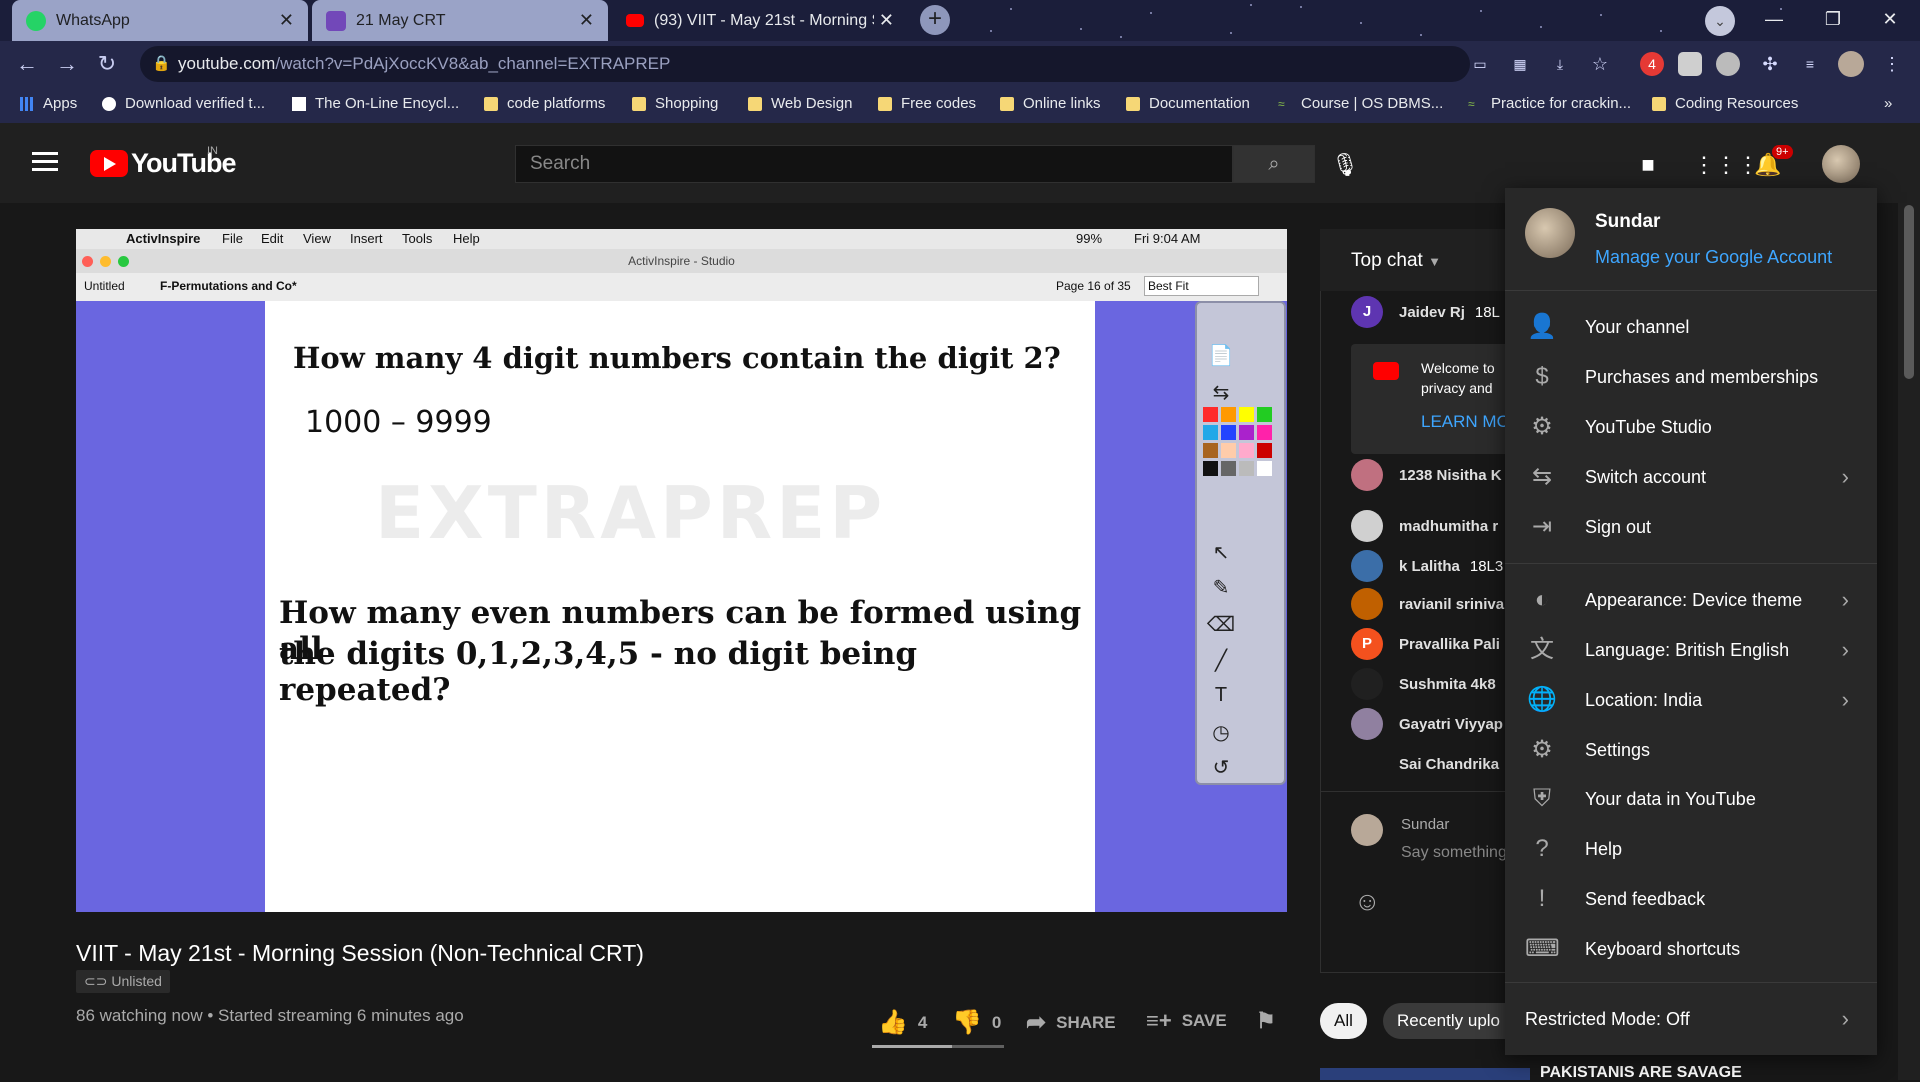 The image size is (1920, 1082). Describe the element at coordinates (1648, 165) in the screenshot. I see `create-video-icon: ■` at that location.